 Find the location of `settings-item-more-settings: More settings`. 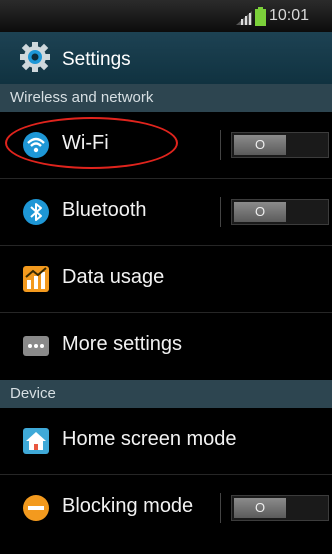

settings-item-more-settings: More settings is located at coordinates (166, 346).